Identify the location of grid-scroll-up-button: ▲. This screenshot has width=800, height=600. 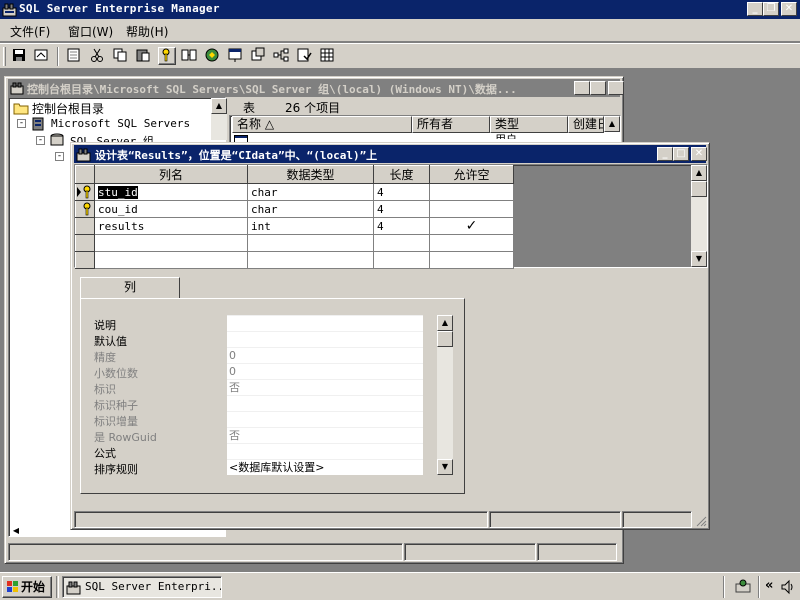
(699, 173).